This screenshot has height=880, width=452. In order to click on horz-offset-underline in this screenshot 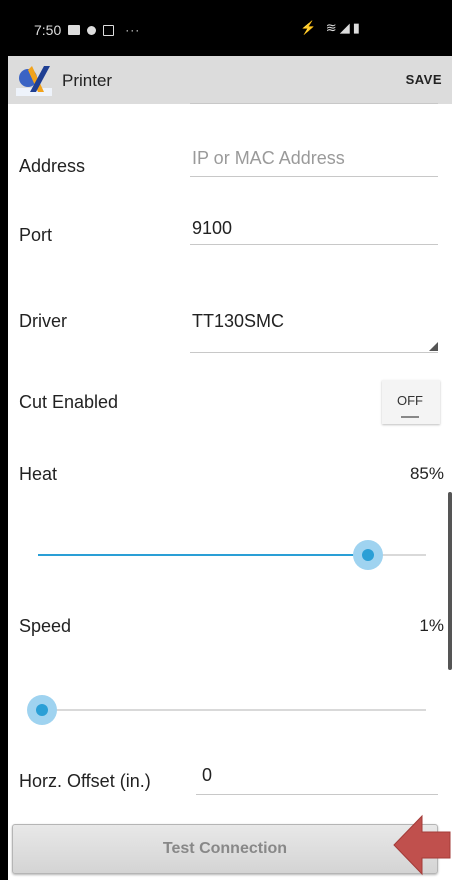, I will do `click(317, 794)`.